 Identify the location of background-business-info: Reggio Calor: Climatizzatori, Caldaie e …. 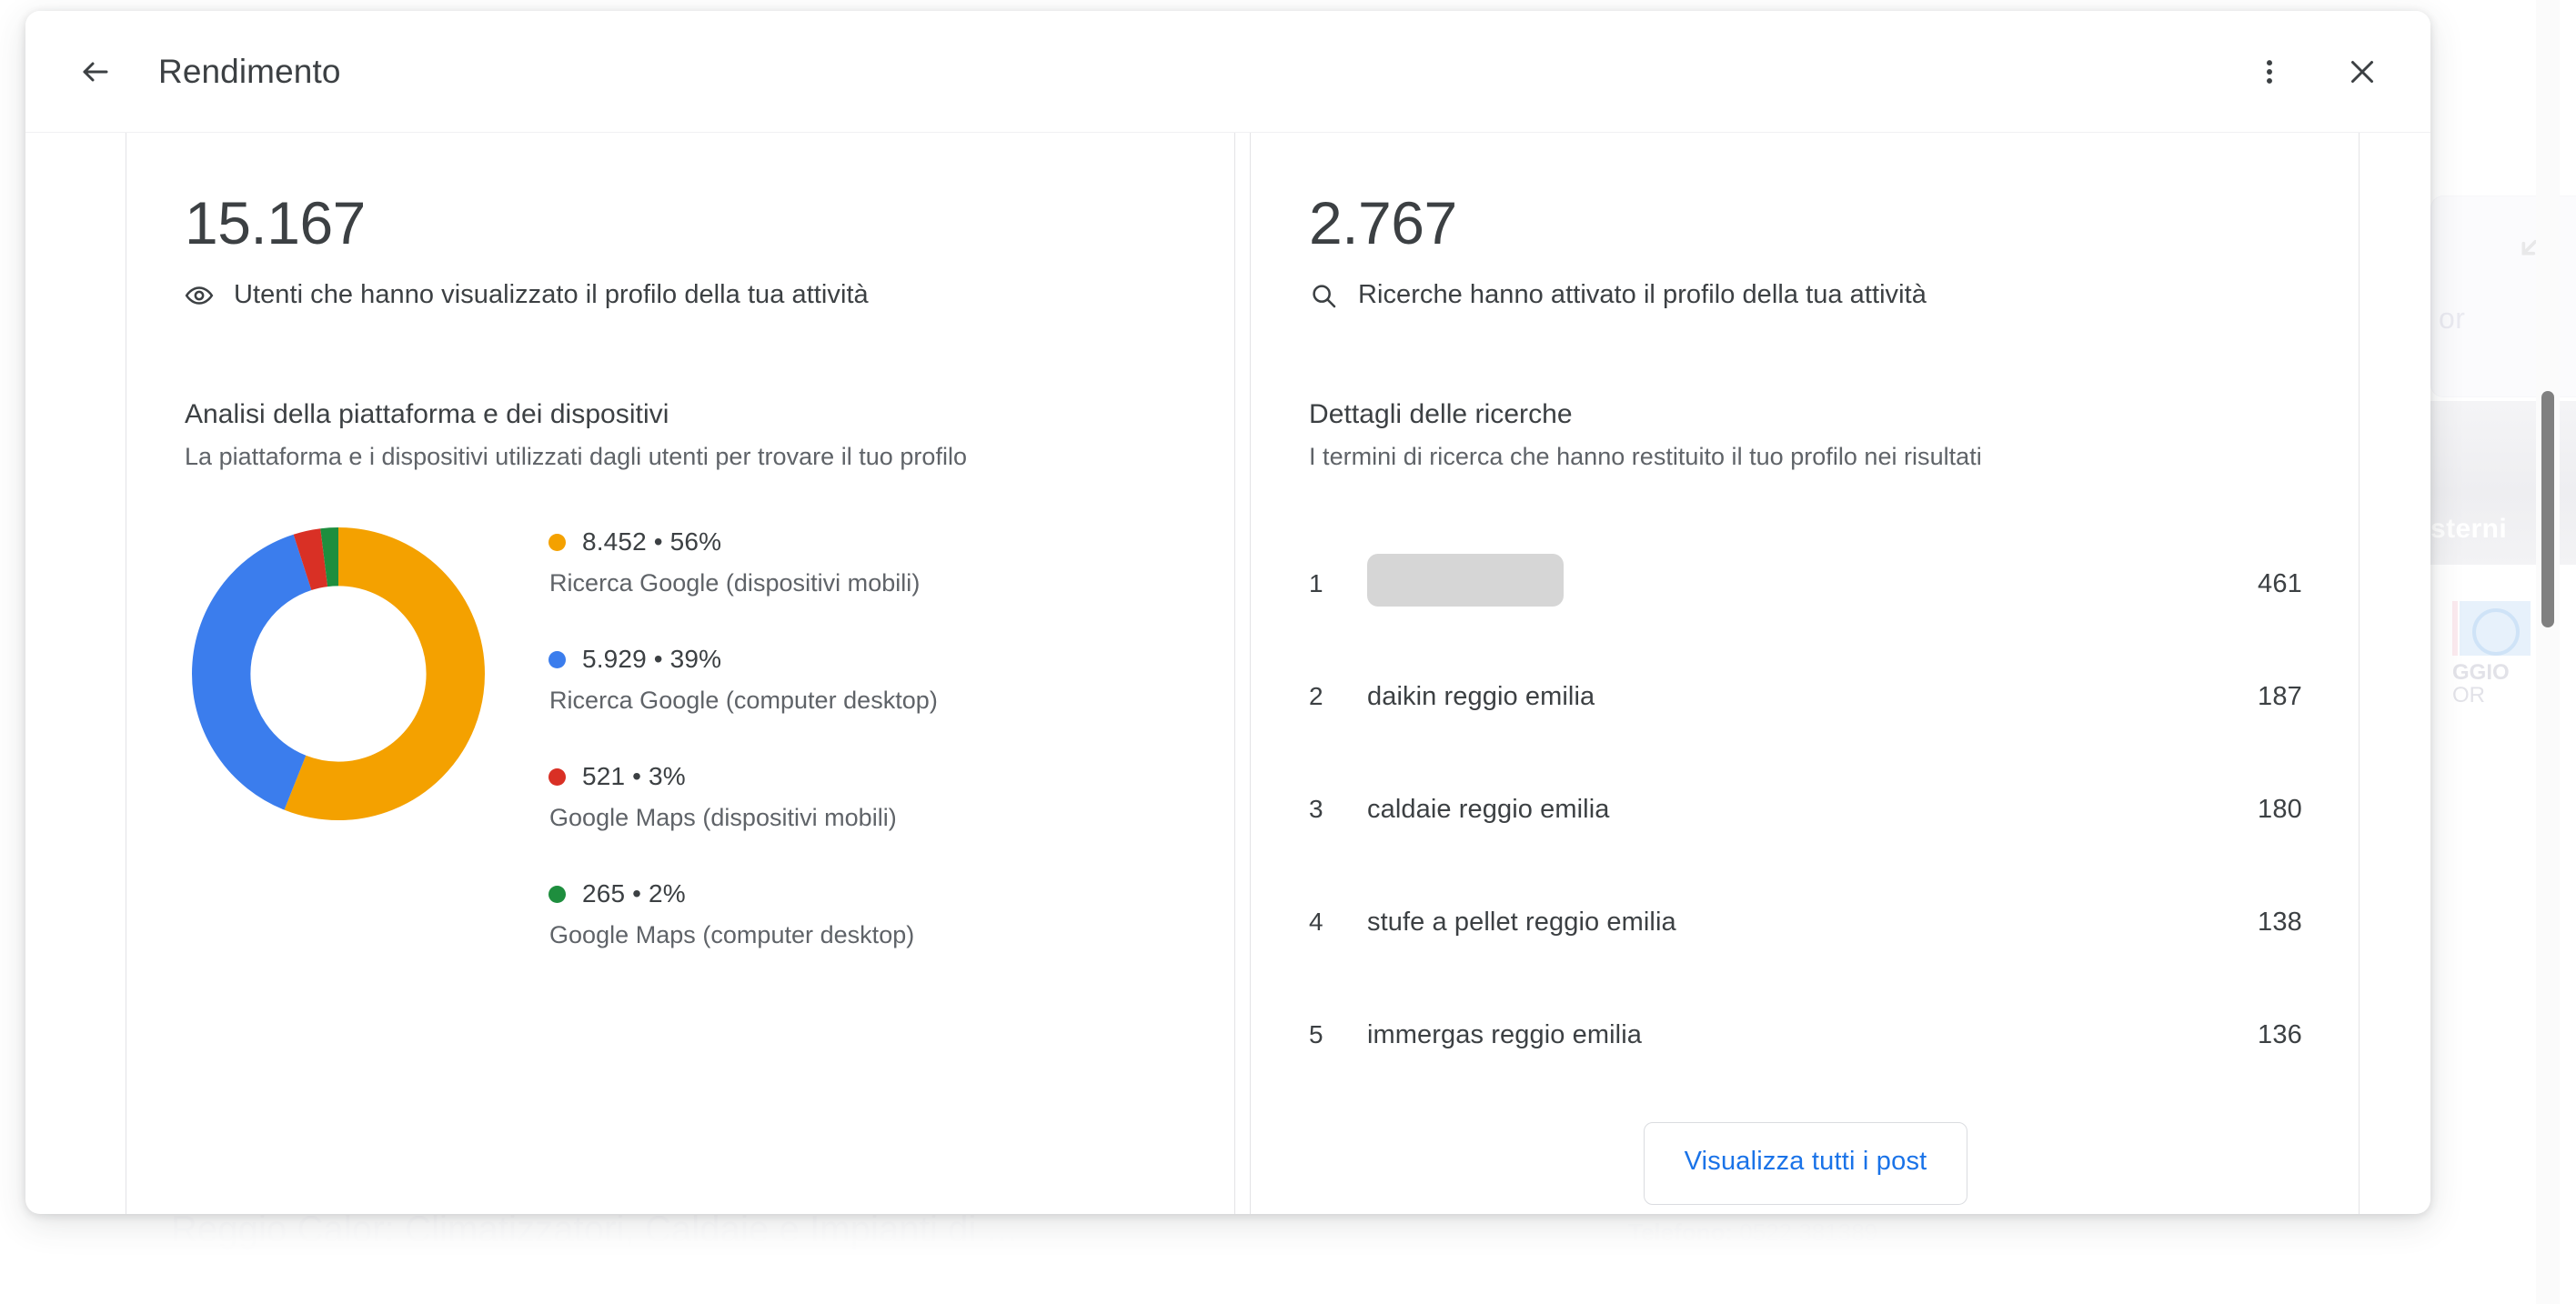
(880, 1255).